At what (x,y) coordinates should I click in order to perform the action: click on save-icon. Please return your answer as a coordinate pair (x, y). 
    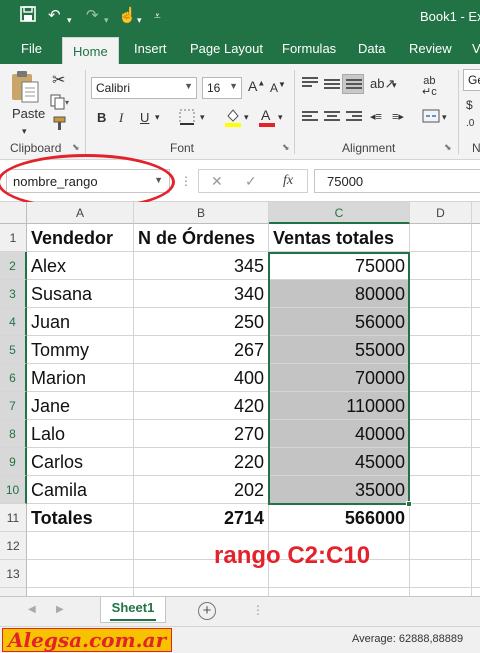
    Looking at the image, I should click on (28, 17).